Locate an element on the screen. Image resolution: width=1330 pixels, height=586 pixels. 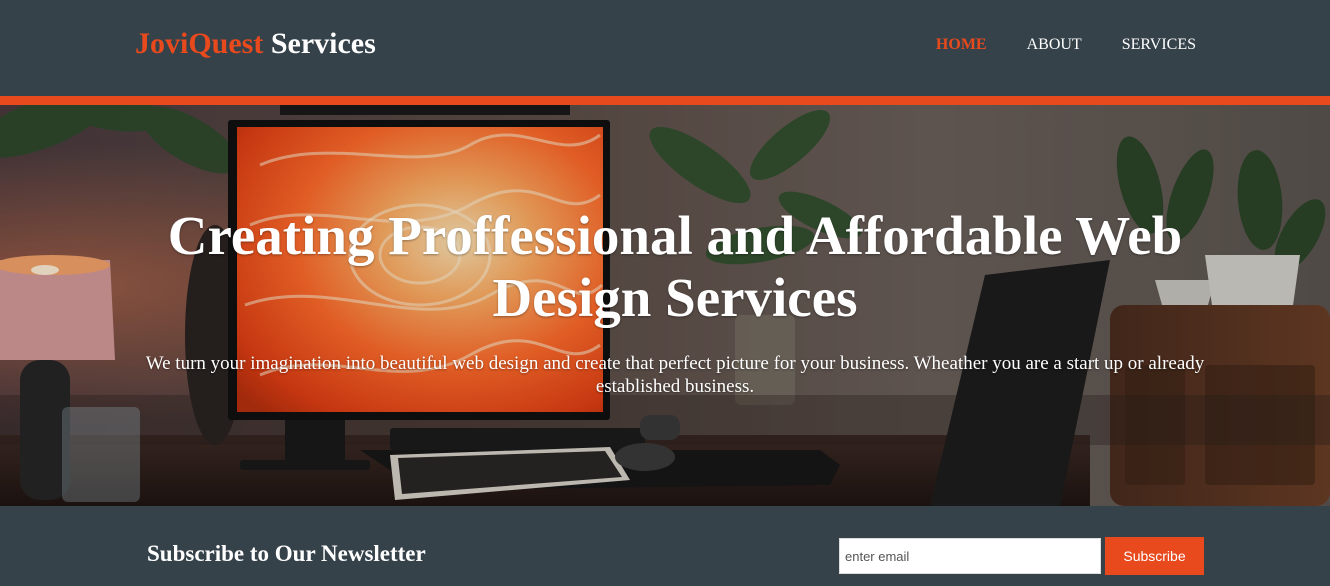
nav-link-services: Services is located at coordinates (1159, 45).